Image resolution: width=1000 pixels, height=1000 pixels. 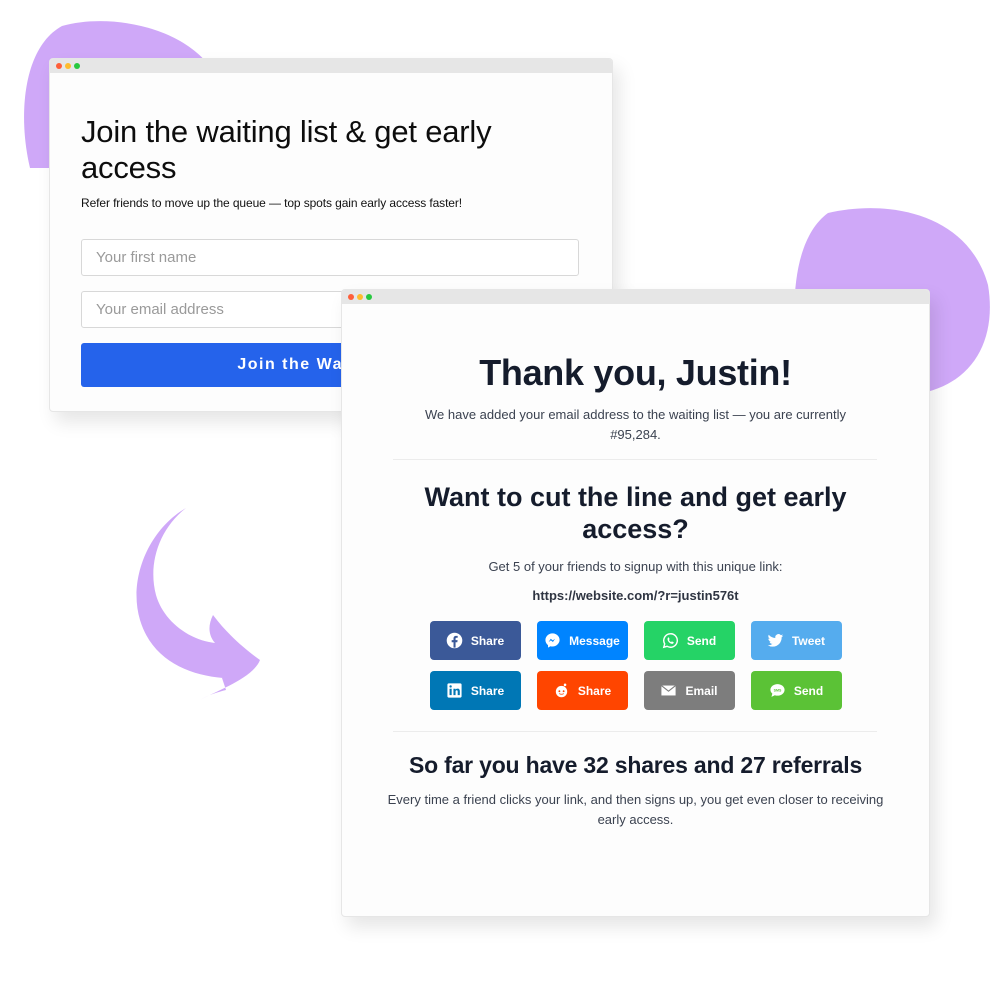 I want to click on twitter-icon, so click(x=775, y=640).